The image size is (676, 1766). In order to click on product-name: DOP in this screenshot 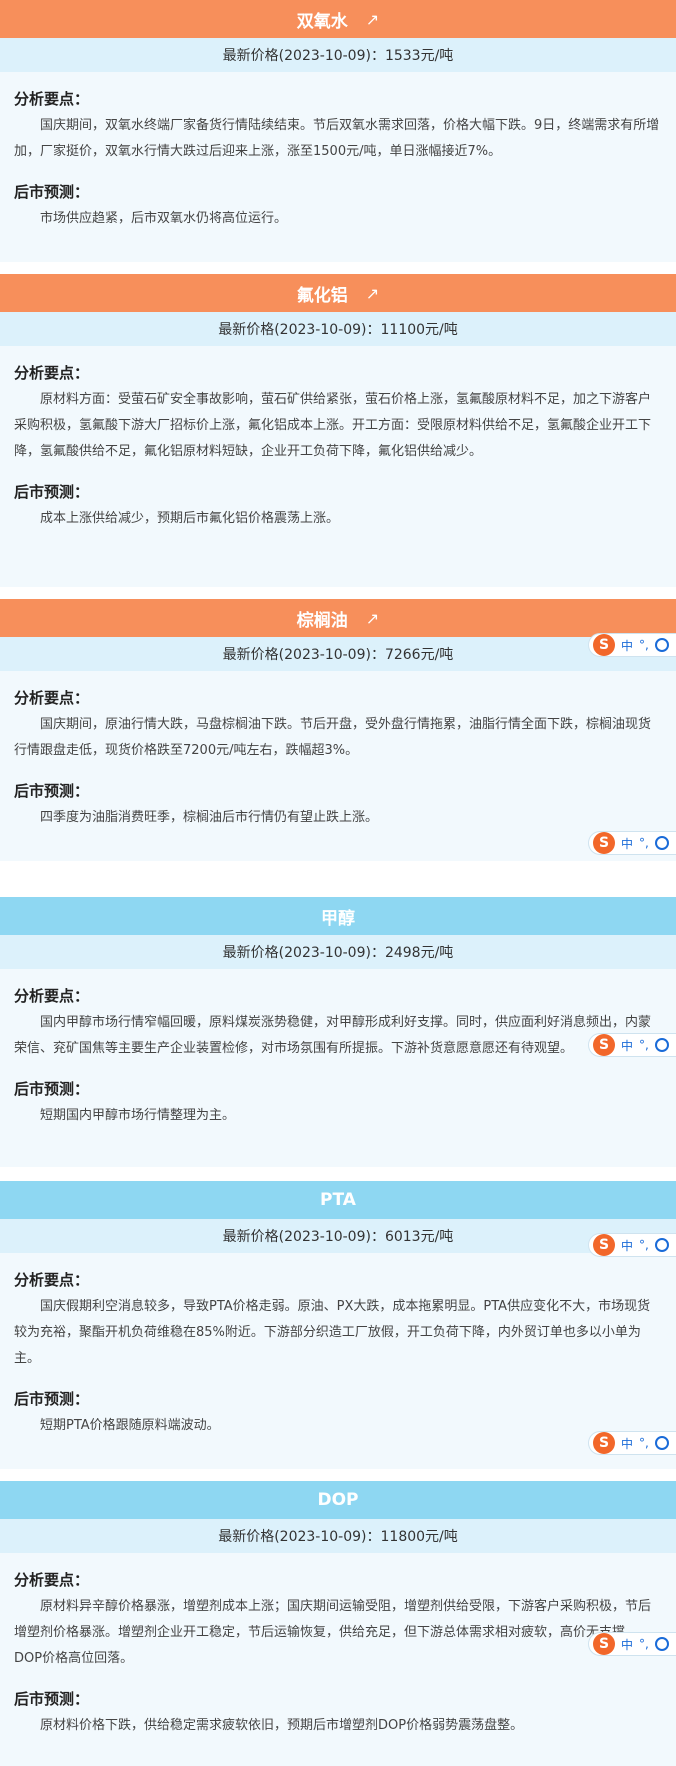, I will do `click(338, 1500)`.